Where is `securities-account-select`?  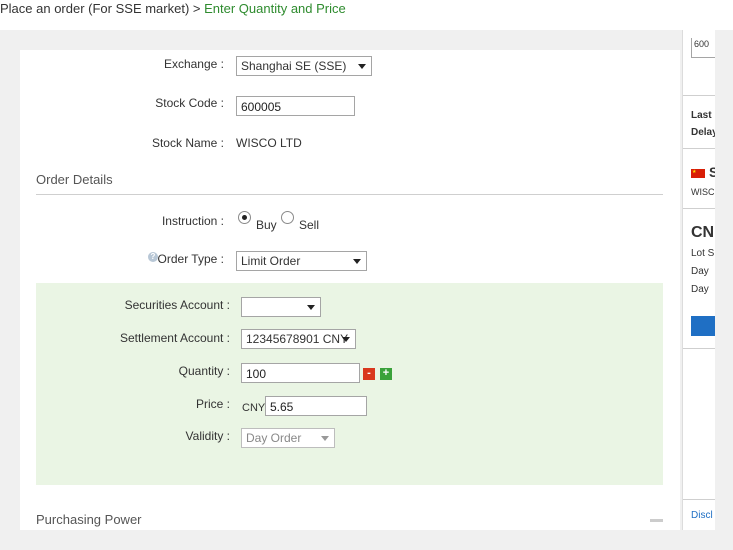 securities-account-select is located at coordinates (281, 307).